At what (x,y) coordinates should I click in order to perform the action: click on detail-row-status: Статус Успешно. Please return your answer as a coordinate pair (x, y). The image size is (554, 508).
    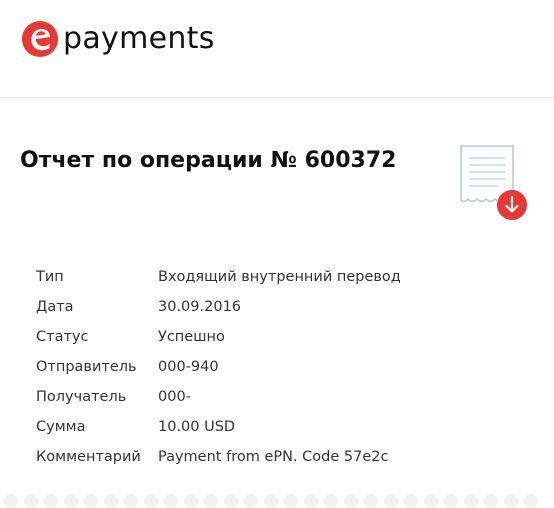
    Looking at the image, I should click on (218, 337).